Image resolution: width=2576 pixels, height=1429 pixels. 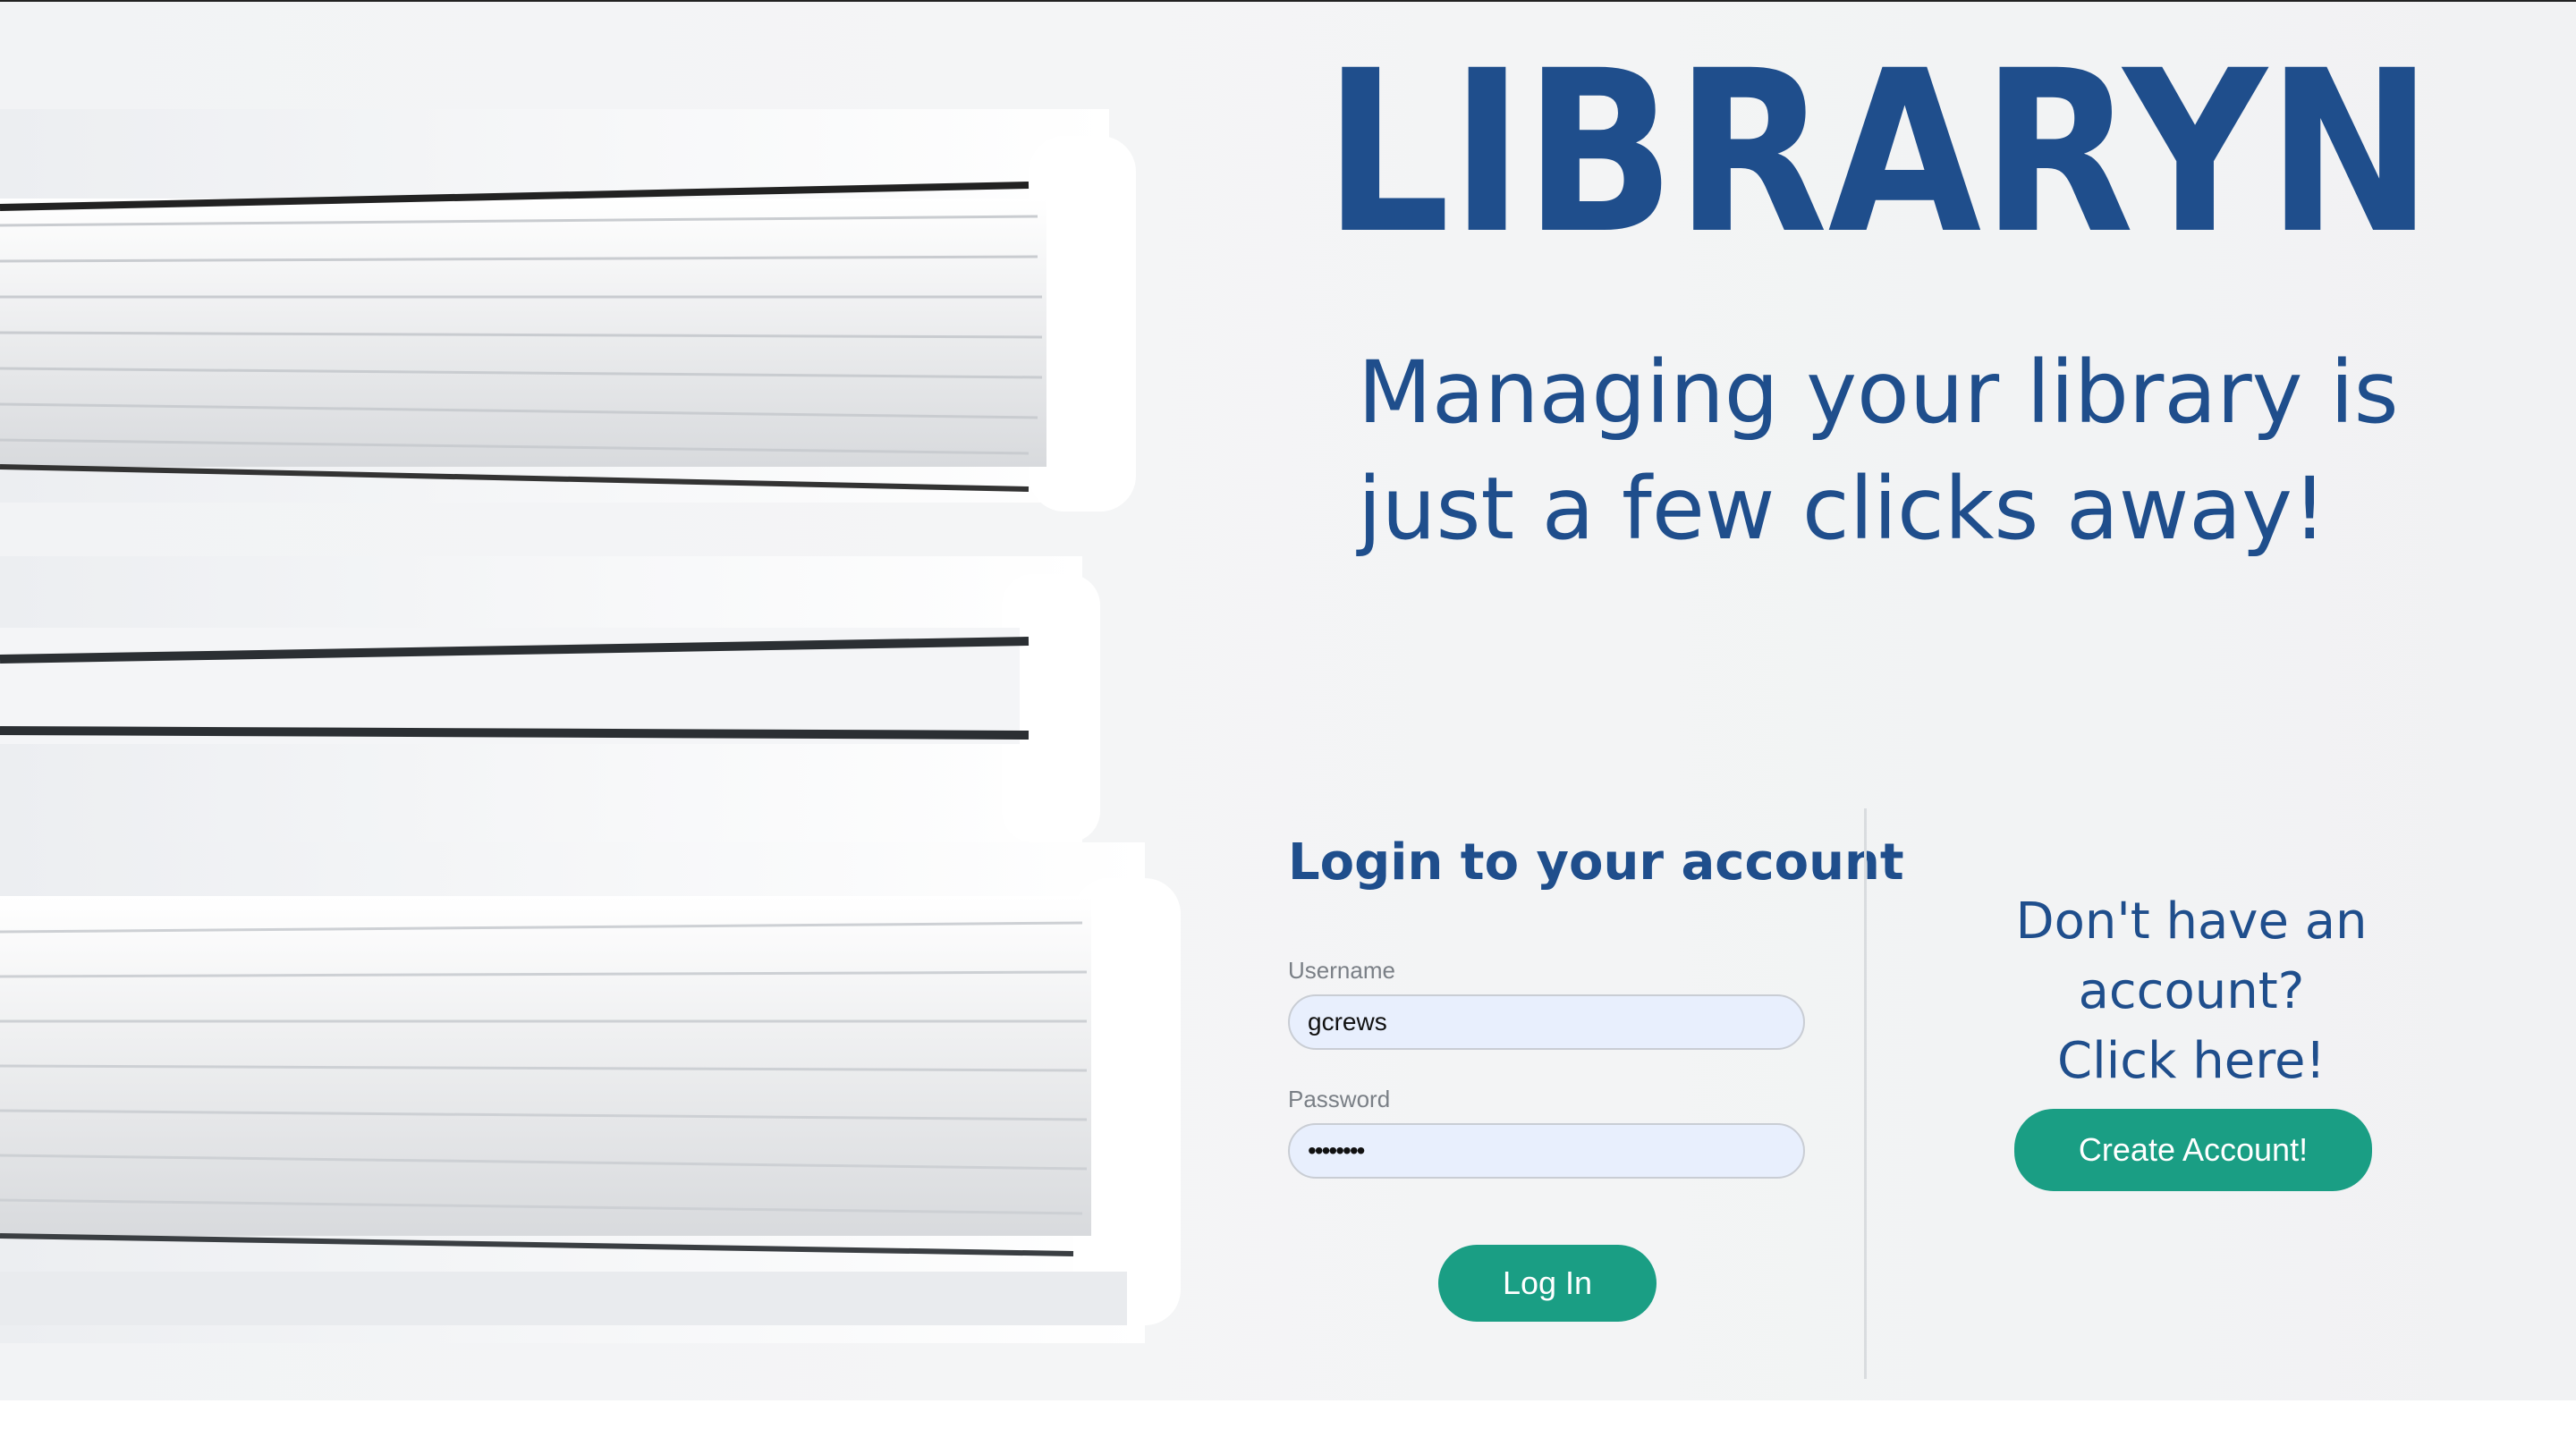 I want to click on tagline-line-1: Managing your library is, so click(x=1878, y=392).